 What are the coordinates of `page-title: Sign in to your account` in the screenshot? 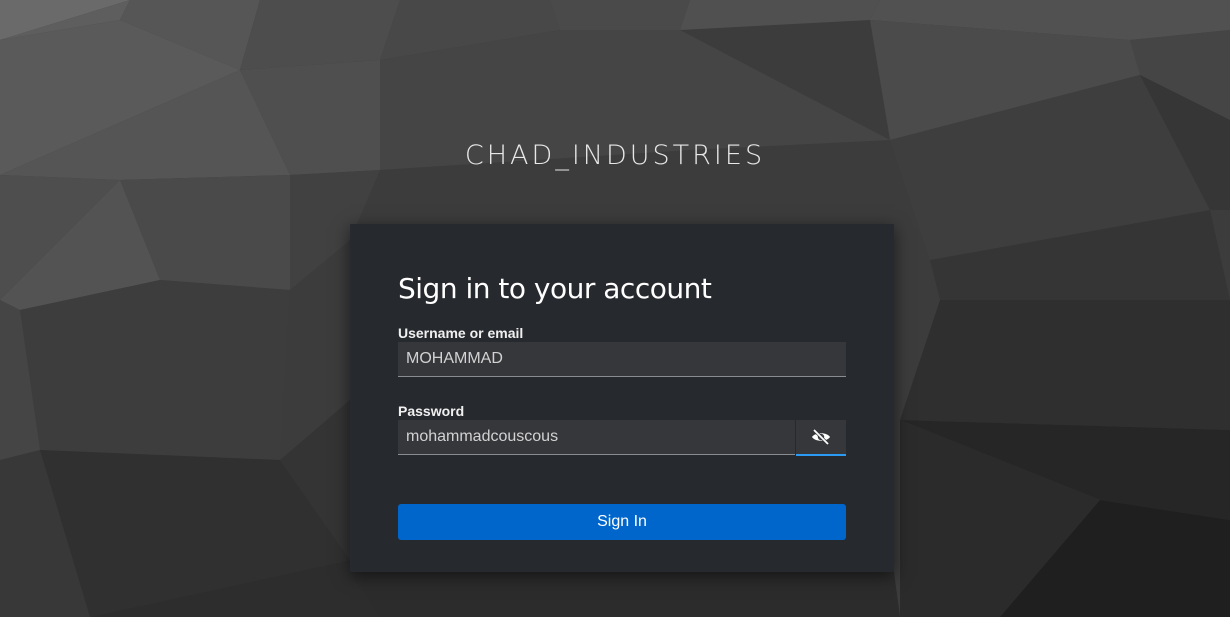 It's located at (555, 288).